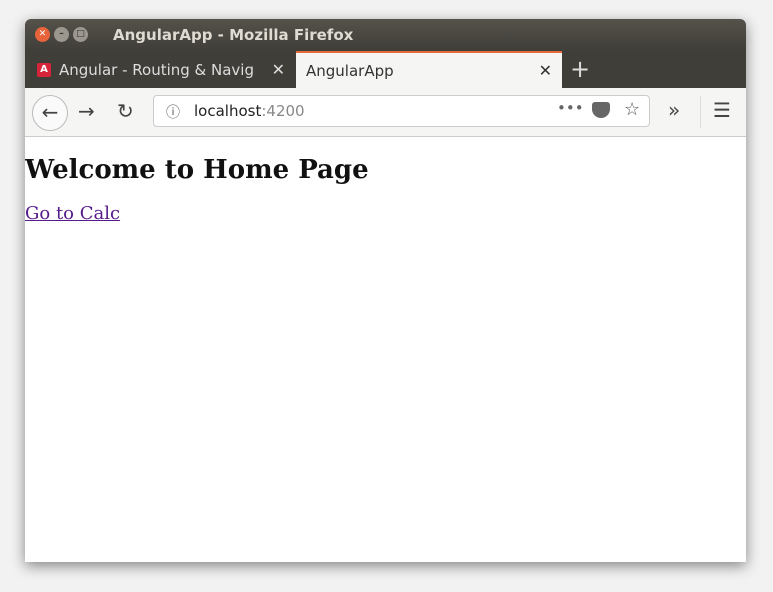 This screenshot has height=592, width=773. I want to click on window-title: AngularApp - Mozilla Firefox, so click(233, 35).